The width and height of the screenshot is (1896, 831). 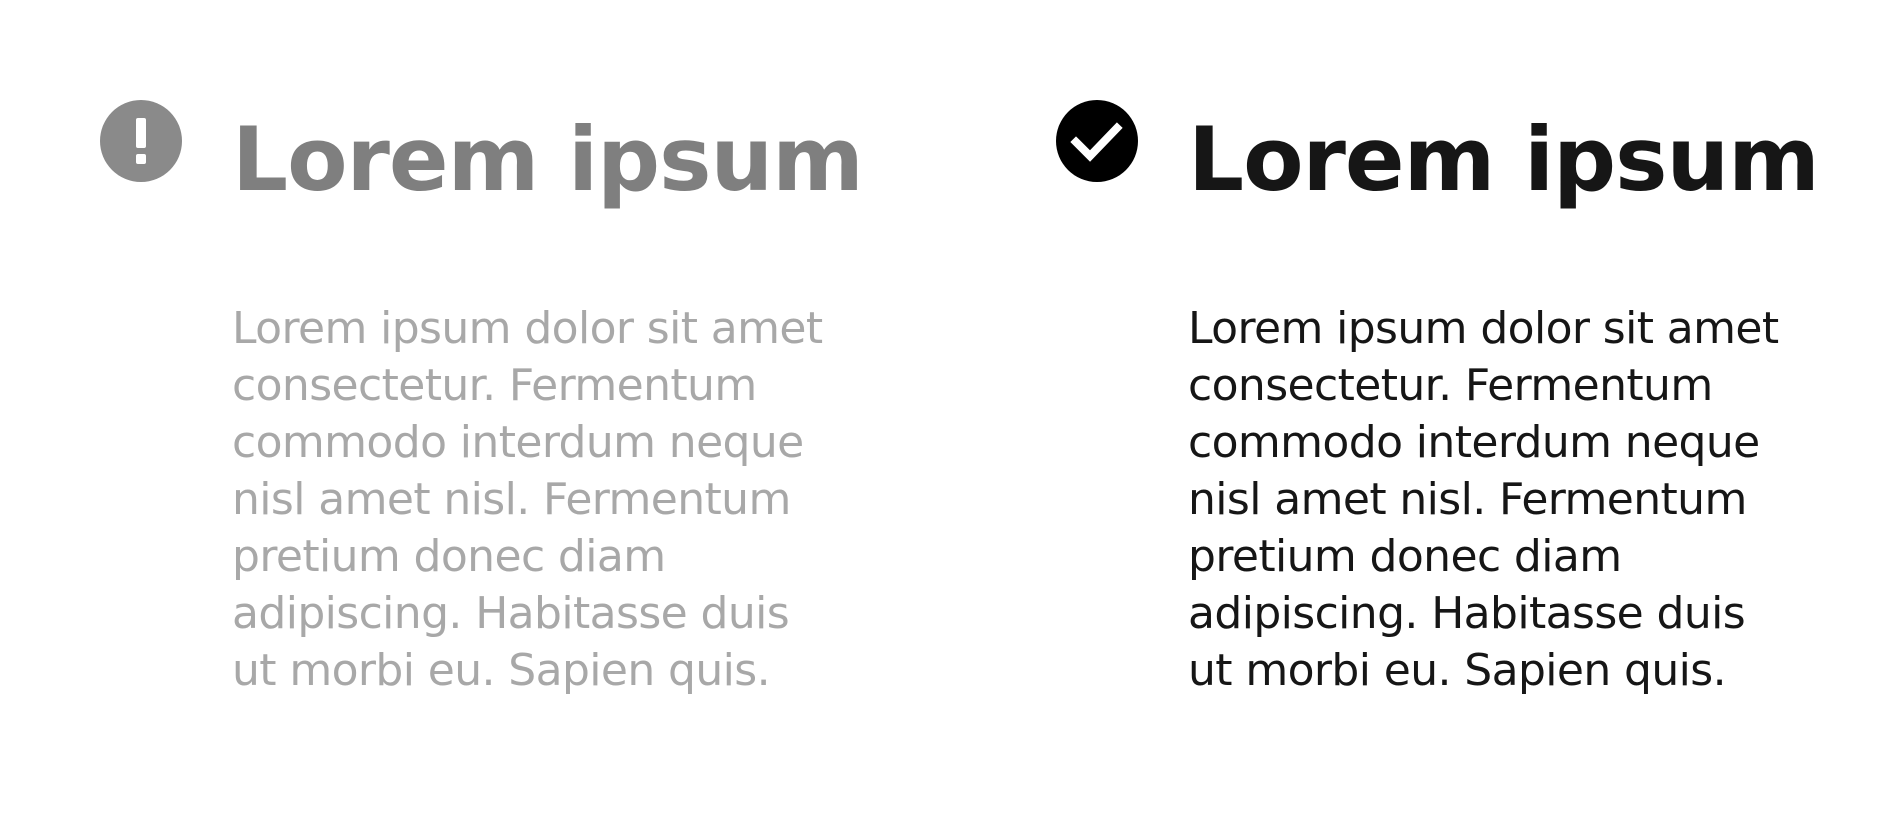 I want to click on warning-exclamation-icon, so click(x=141, y=141).